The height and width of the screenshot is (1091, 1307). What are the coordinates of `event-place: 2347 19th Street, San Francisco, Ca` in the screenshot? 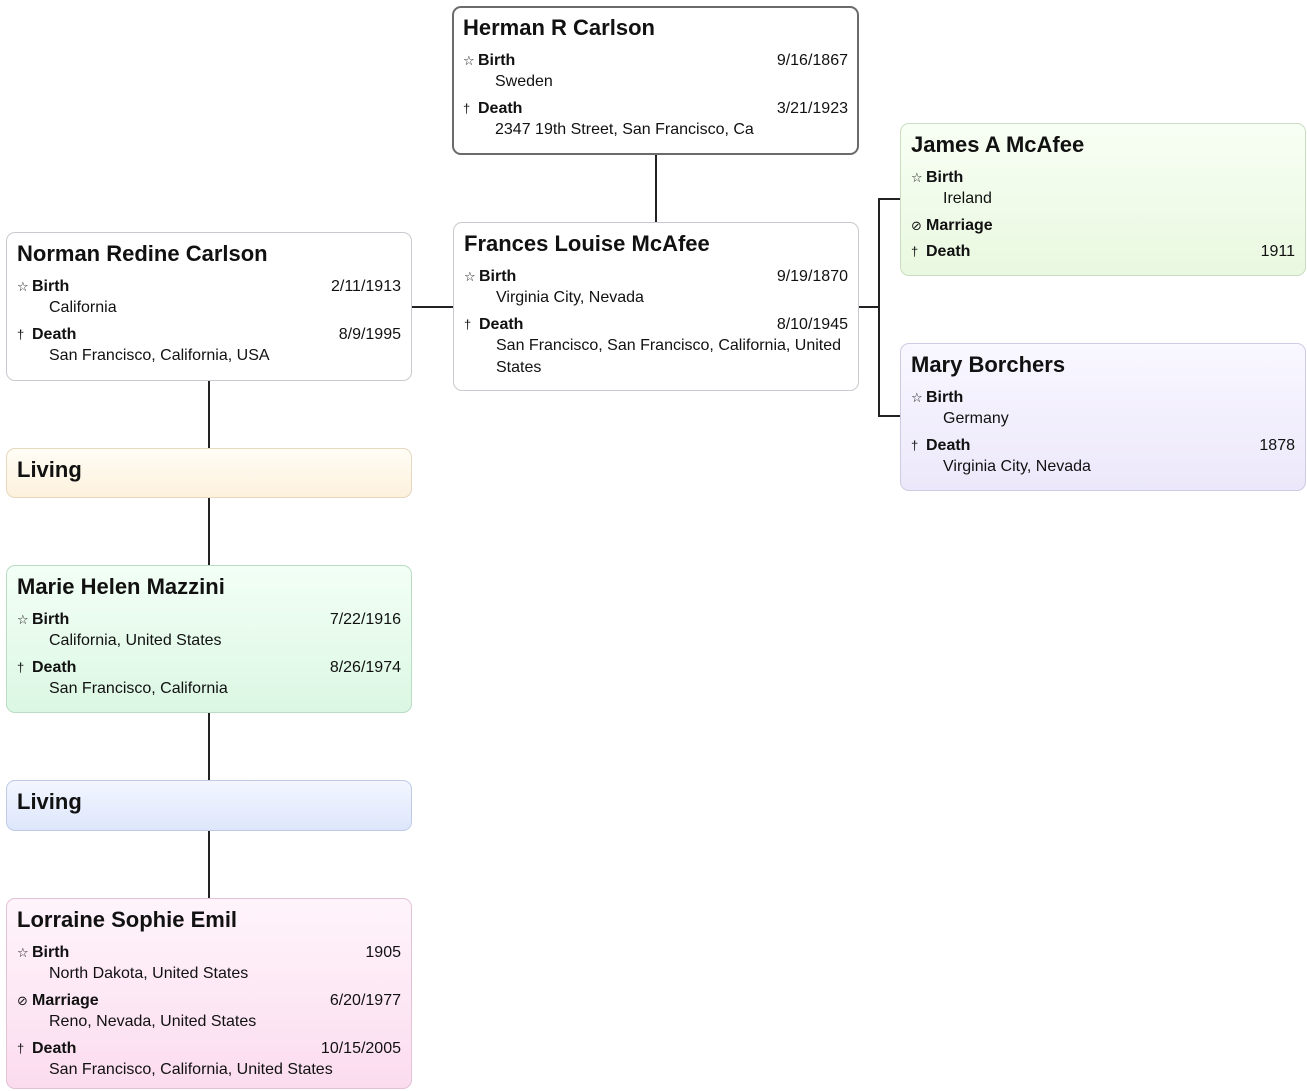 It's located at (624, 129).